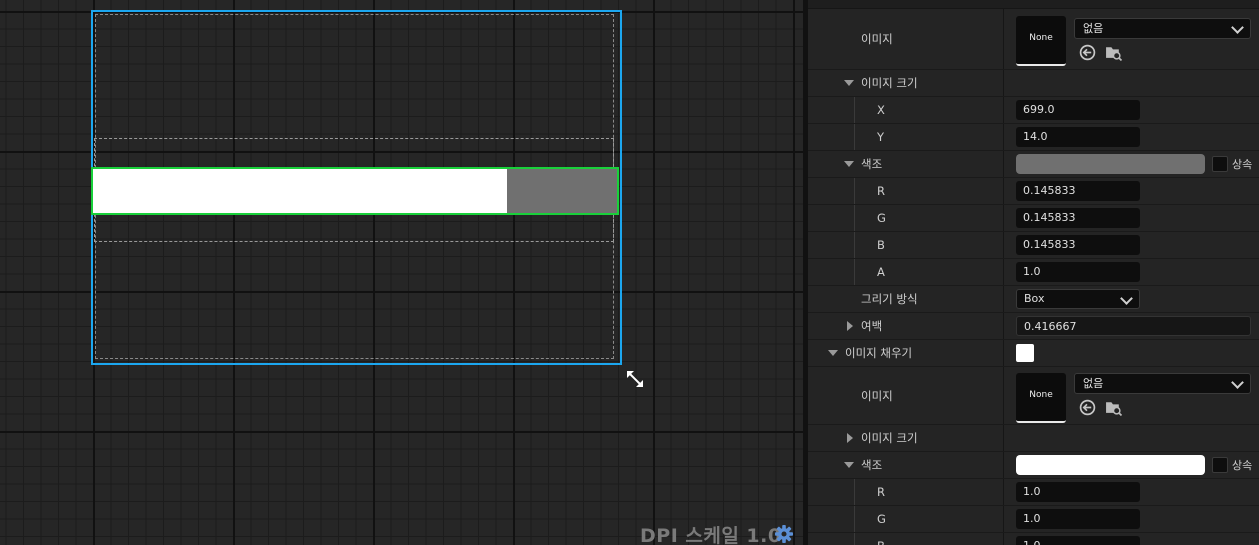 The image size is (1259, 545). I want to click on margin-input: 0.416667, so click(1133, 326).